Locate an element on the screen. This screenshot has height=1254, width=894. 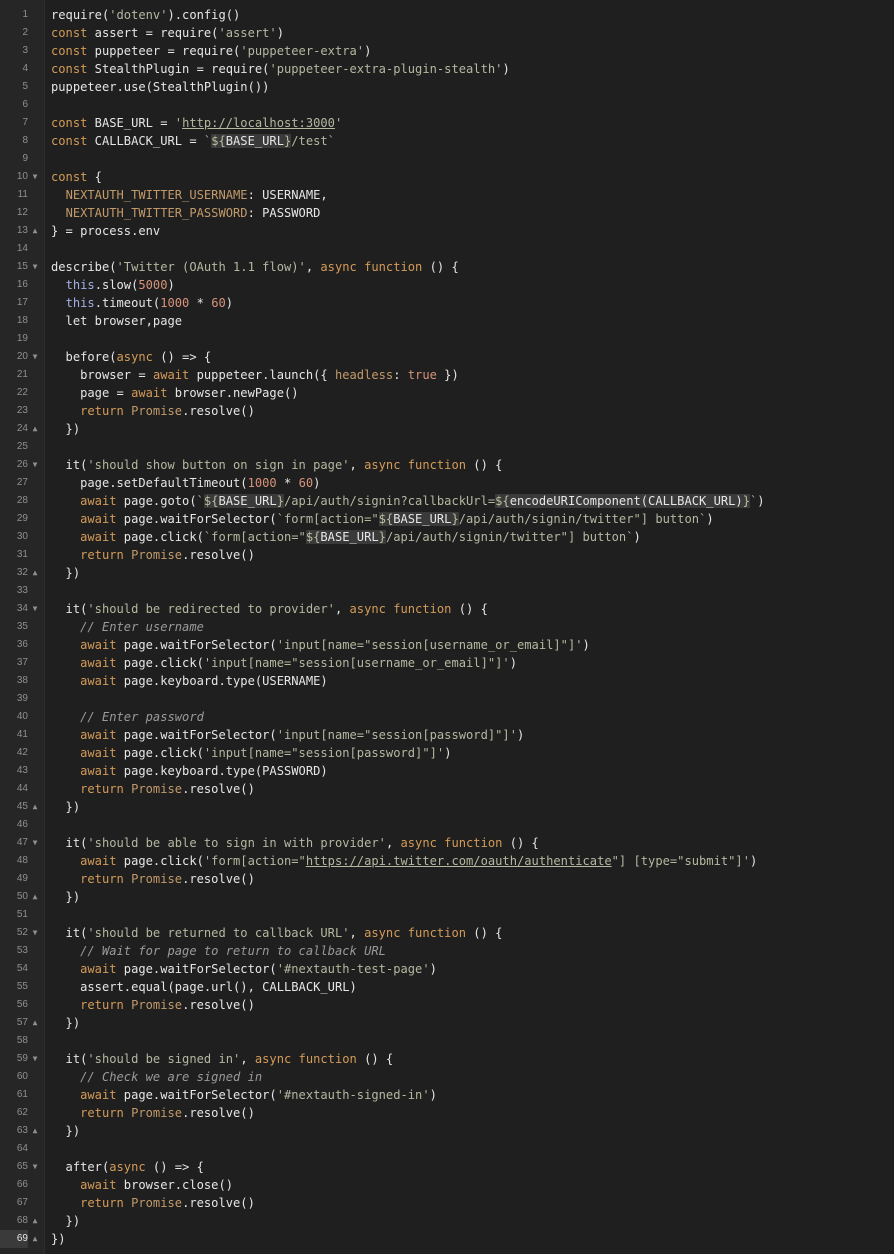
code-keyword: await is located at coordinates (149, 393).